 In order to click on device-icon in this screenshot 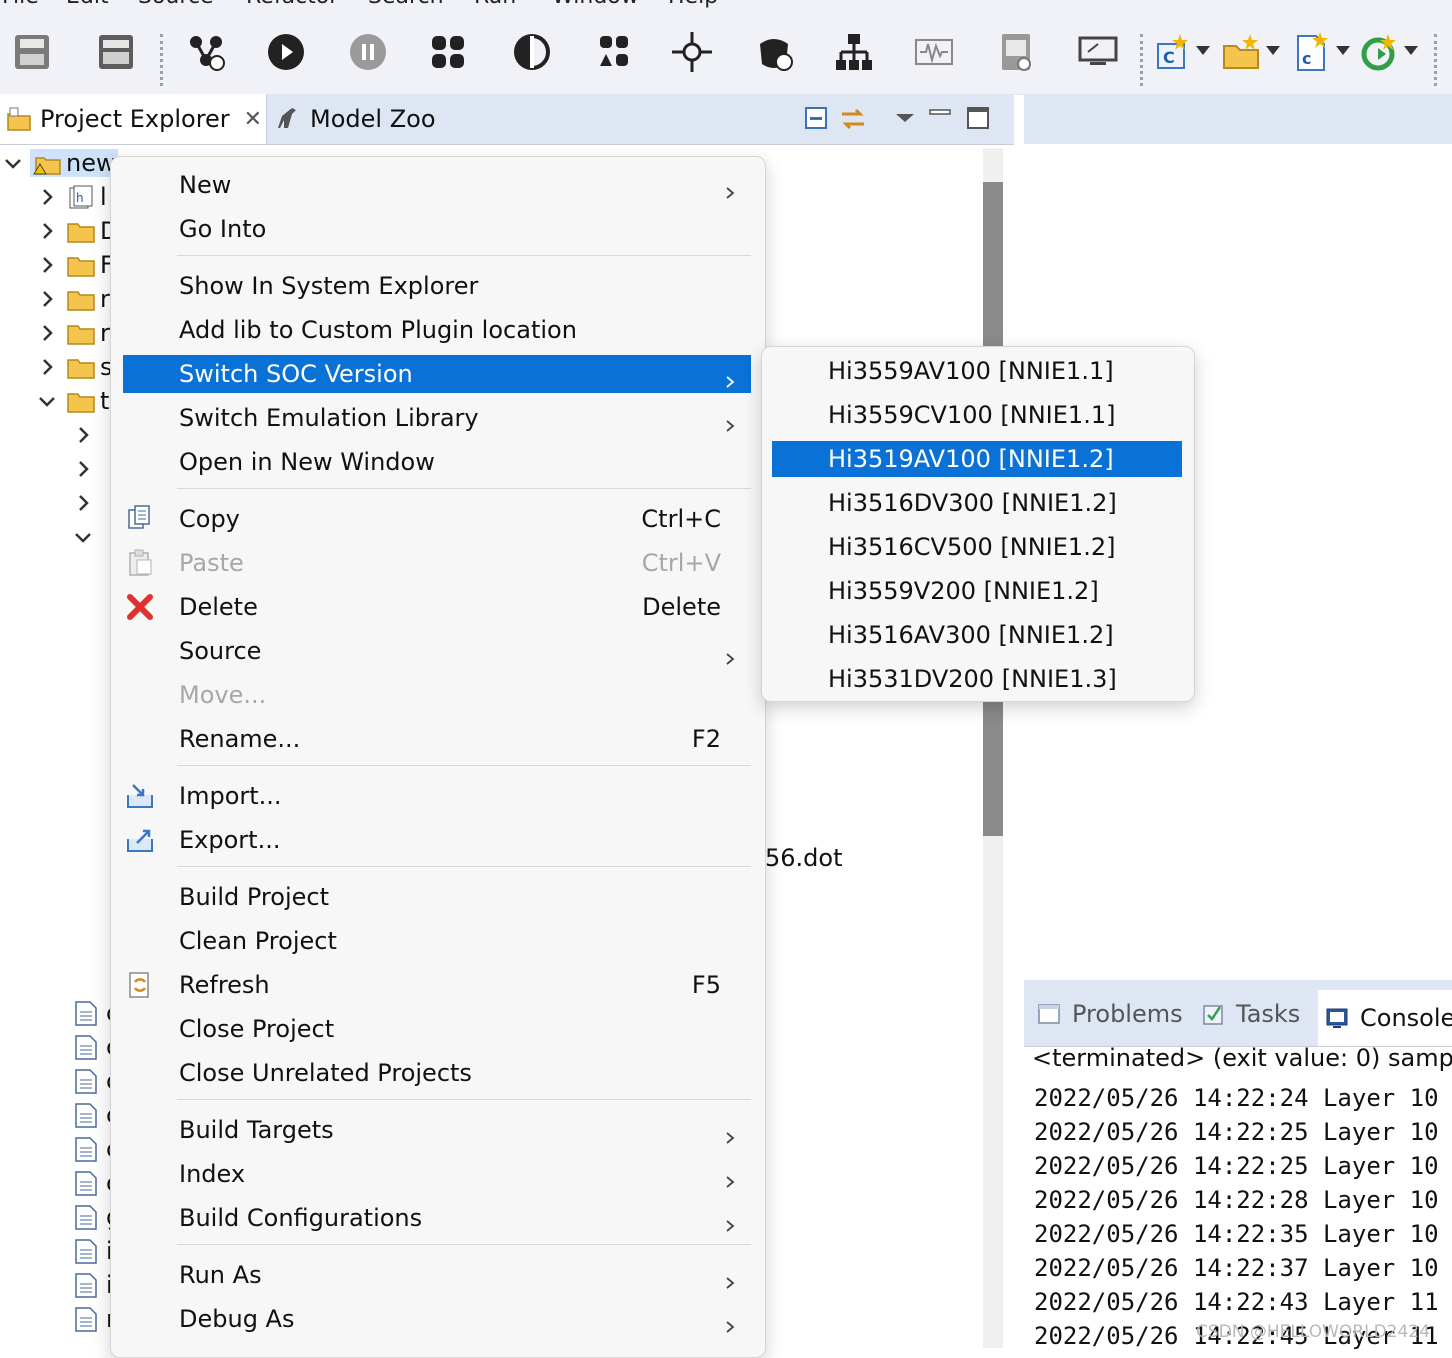, I will do `click(1016, 52)`.